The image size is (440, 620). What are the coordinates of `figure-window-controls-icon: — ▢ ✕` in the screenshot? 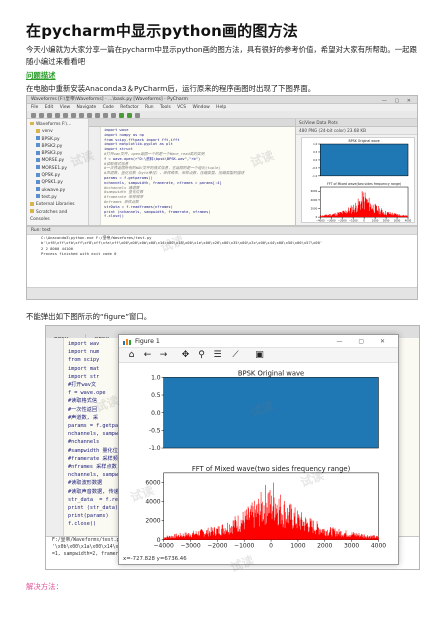 It's located at (364, 341).